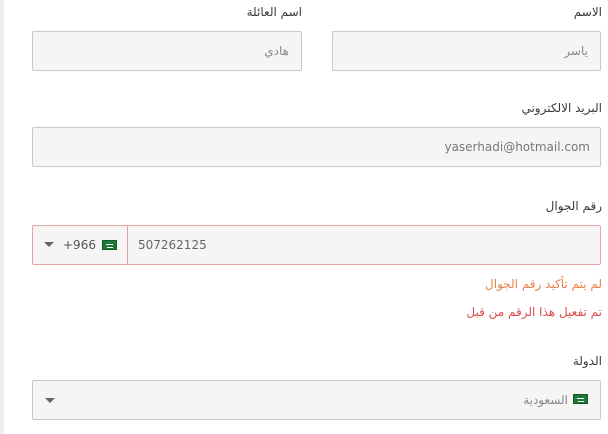 This screenshot has width=608, height=434. Describe the element at coordinates (316, 400) in the screenshot. I see `country-select: السعودية` at that location.